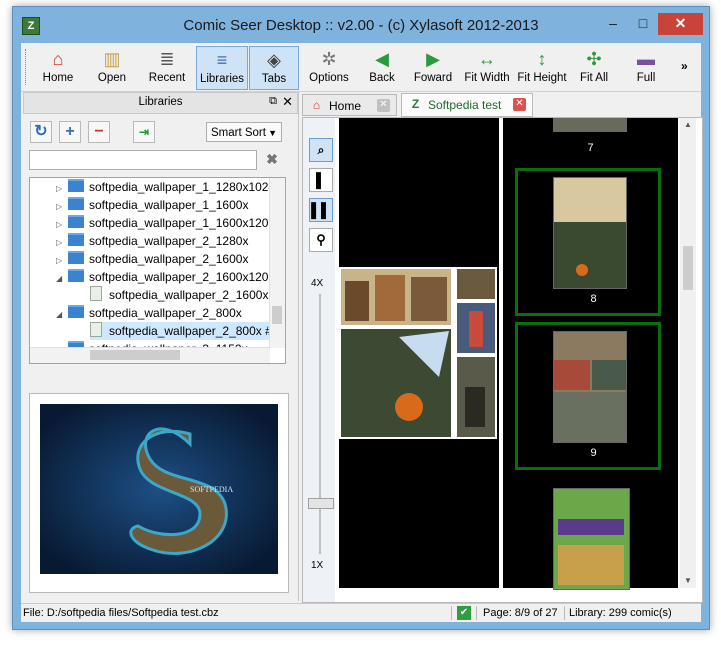 The image size is (721, 647). What do you see at coordinates (317, 565) in the screenshot?
I see `zoom-min-label: 1X` at bounding box center [317, 565].